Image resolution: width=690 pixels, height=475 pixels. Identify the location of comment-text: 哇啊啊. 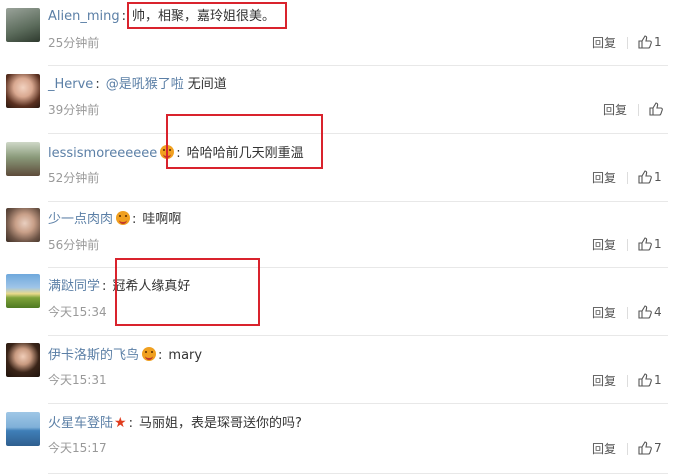
(162, 219).